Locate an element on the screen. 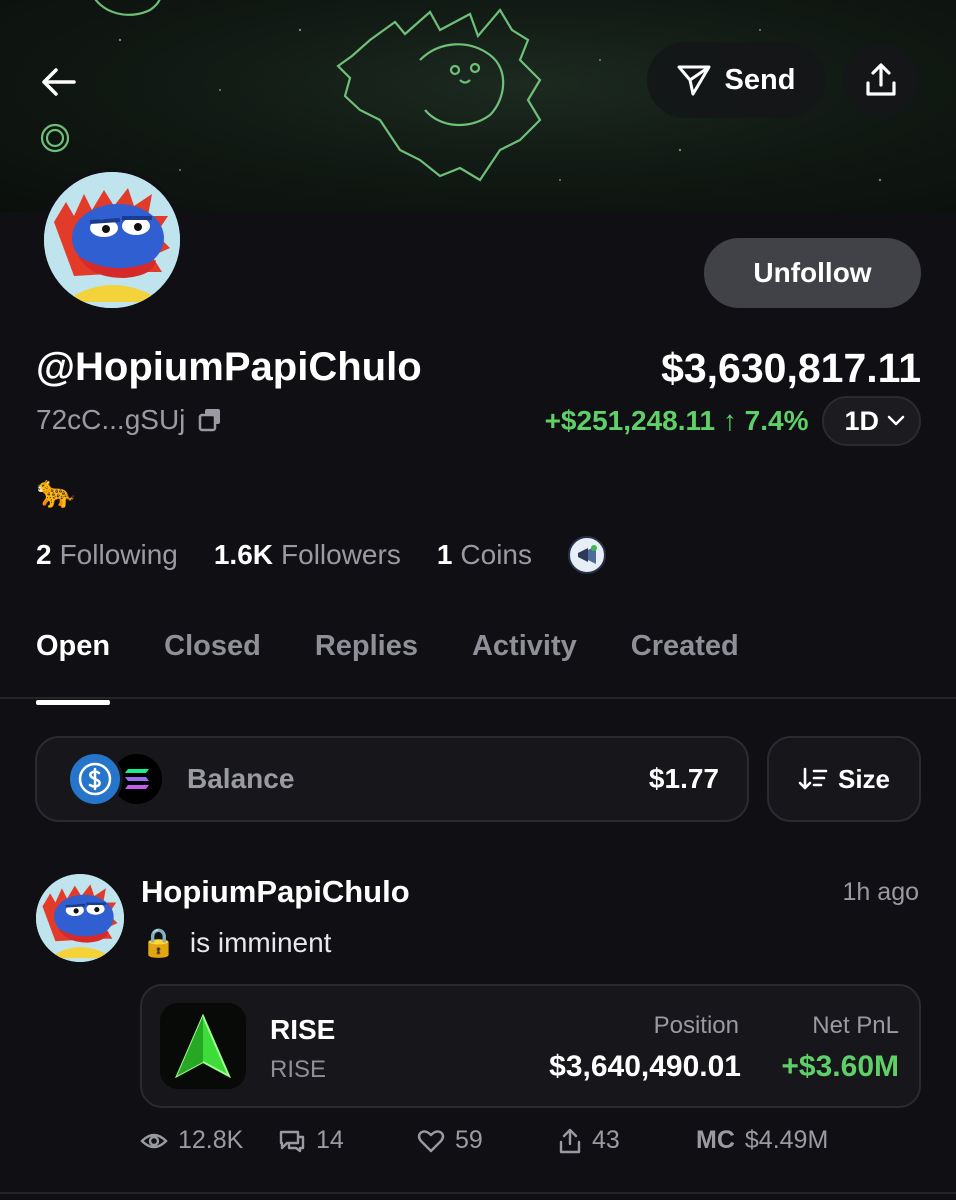  likes-count: 59 is located at coordinates (469, 1140).